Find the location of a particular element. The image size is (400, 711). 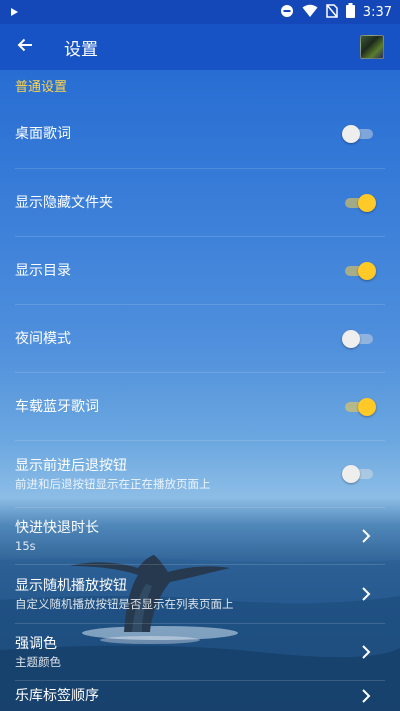

night-mode-toggle is located at coordinates (359, 339).